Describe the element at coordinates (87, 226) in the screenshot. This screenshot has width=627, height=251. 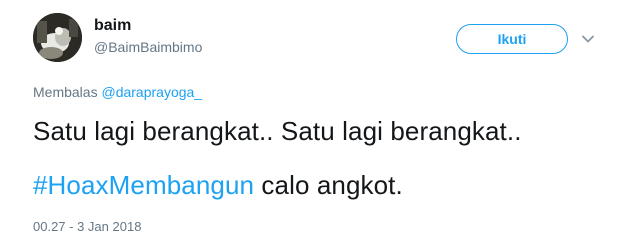
I see `tweet-timestamp: 00.27 - 3 Jan 2018` at that location.